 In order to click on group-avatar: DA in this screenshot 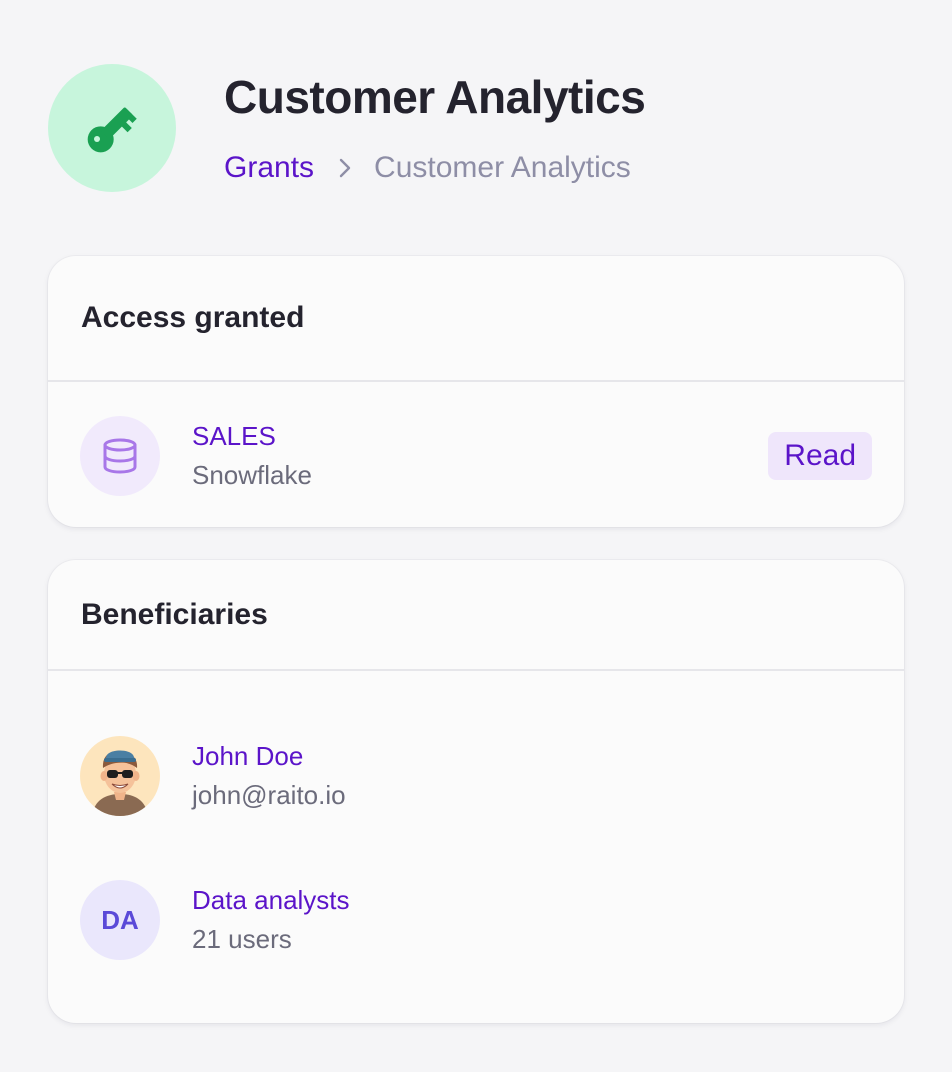, I will do `click(120, 920)`.